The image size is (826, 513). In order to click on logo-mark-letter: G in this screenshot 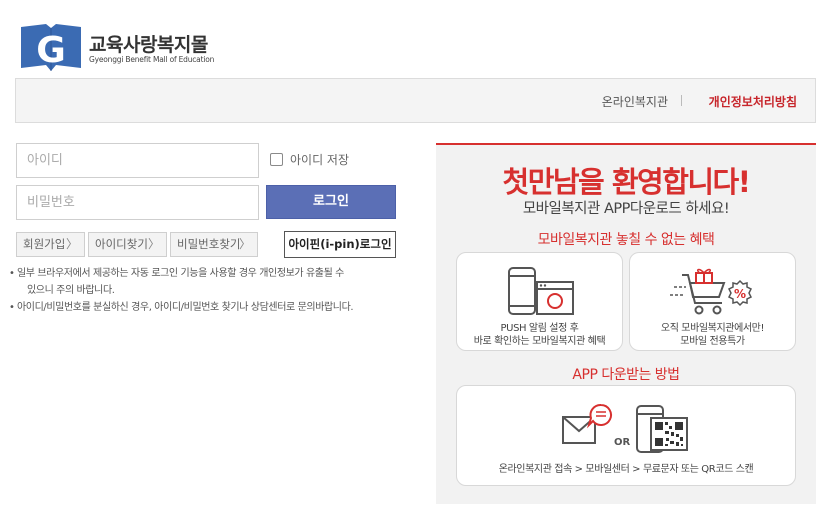, I will do `click(51, 50)`.